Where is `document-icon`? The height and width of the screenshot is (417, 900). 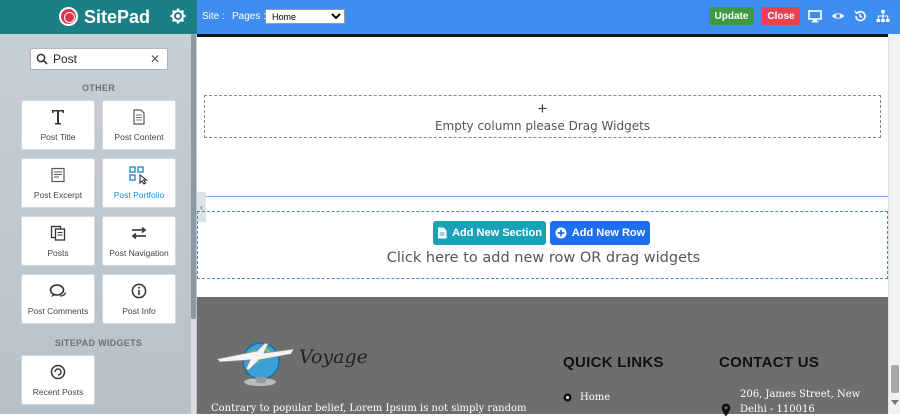
document-icon is located at coordinates (139, 117).